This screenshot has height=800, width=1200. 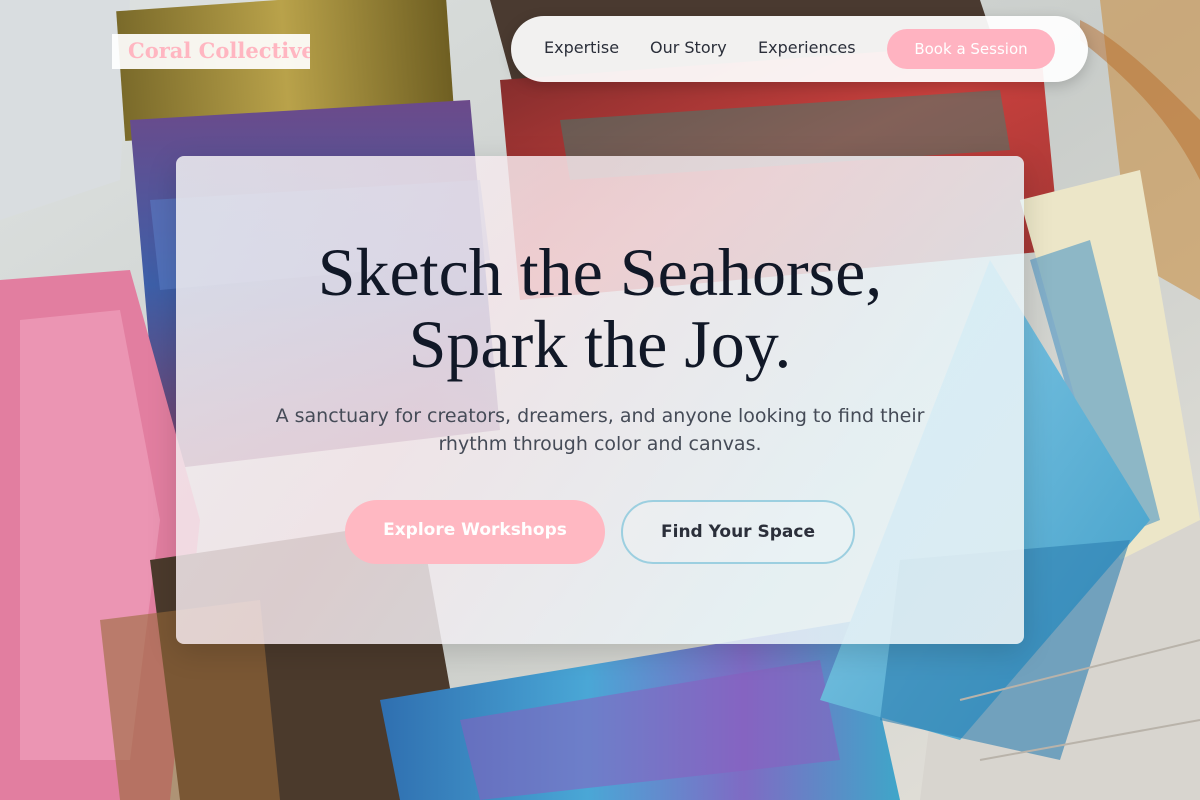 What do you see at coordinates (971, 49) in the screenshot?
I see `book-session-button: Book a Session` at bounding box center [971, 49].